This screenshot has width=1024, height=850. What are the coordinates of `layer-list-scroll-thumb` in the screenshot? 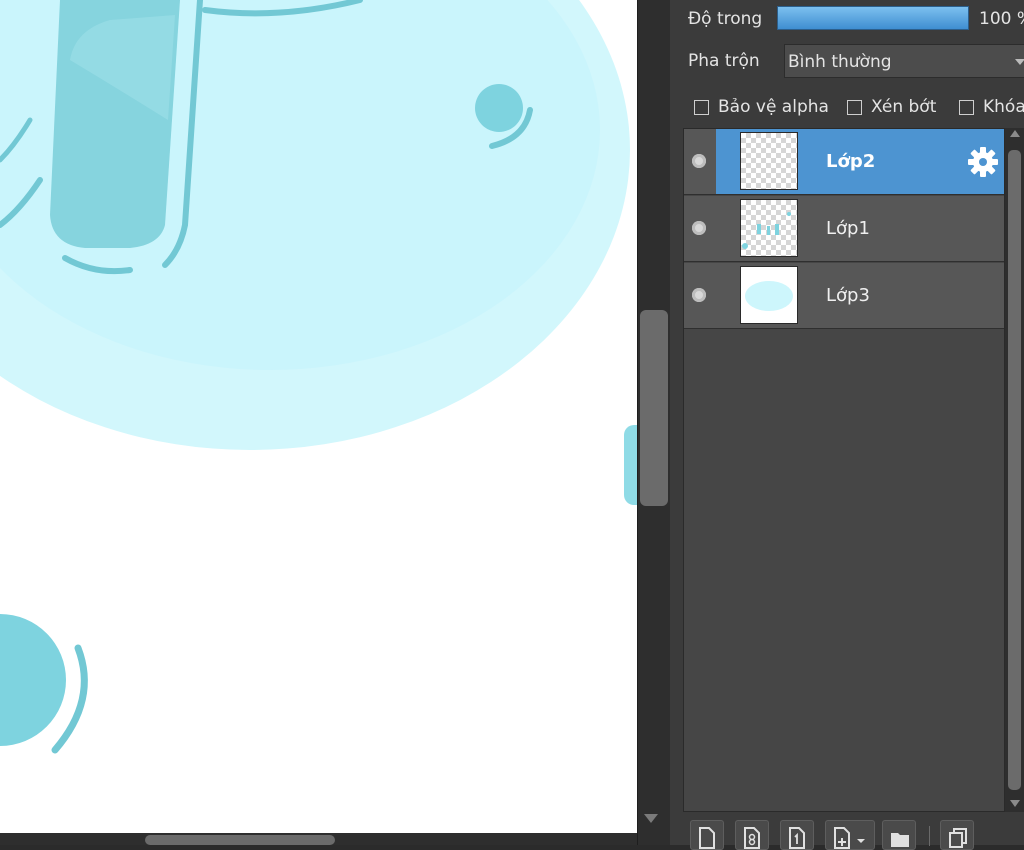 It's located at (1014, 470).